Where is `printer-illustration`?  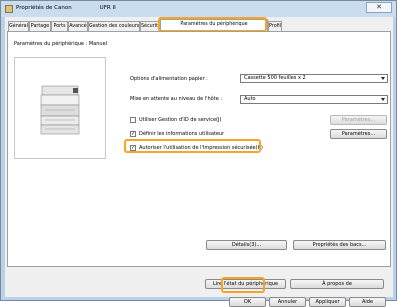 printer-illustration is located at coordinates (60, 110).